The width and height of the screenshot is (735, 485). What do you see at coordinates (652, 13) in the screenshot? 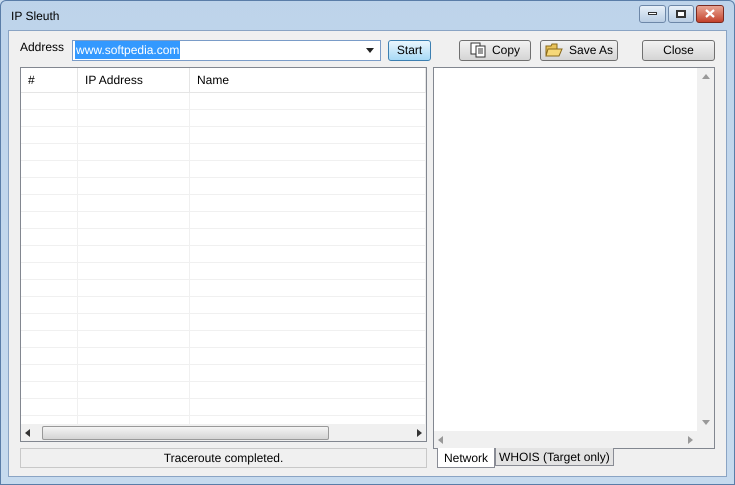
I see `minimize-button` at bounding box center [652, 13].